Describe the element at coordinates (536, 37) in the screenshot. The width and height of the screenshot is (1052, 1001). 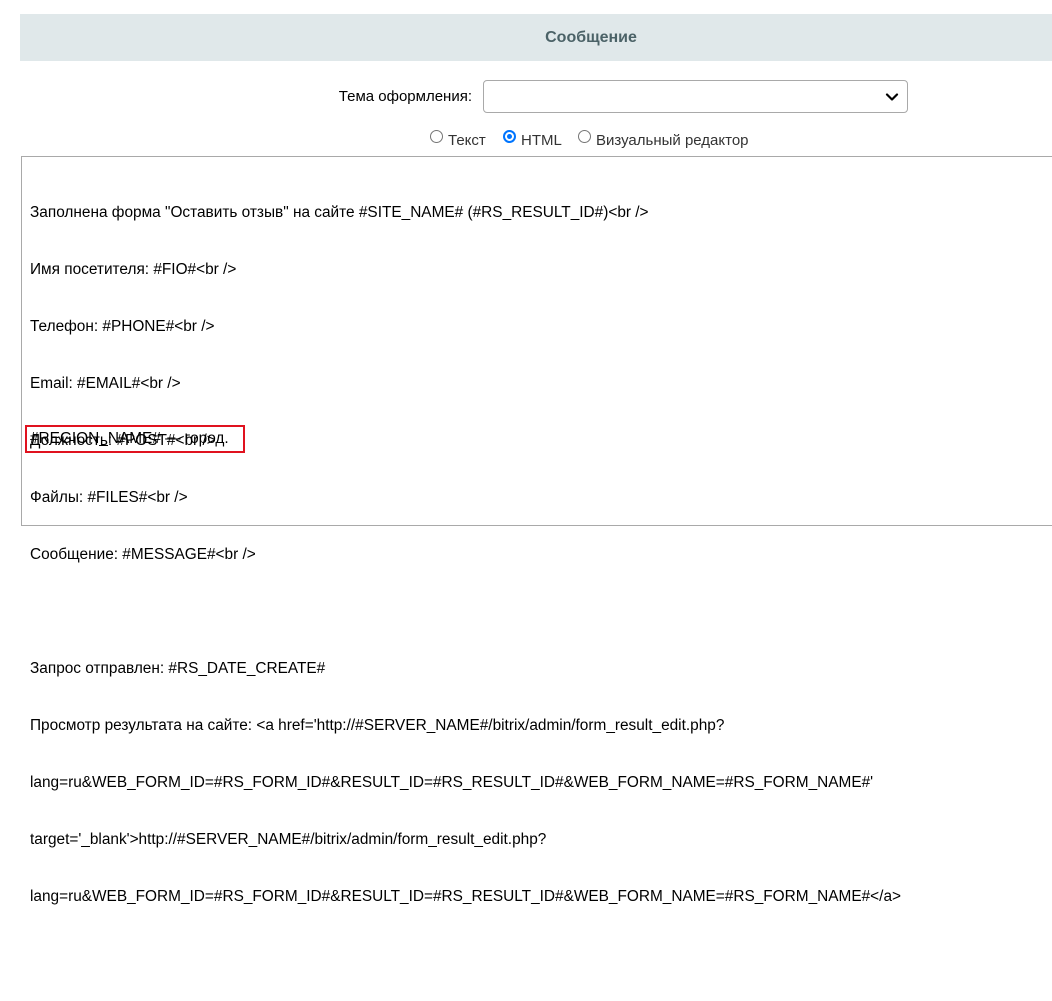
I see `section-header: Сообщение` at that location.